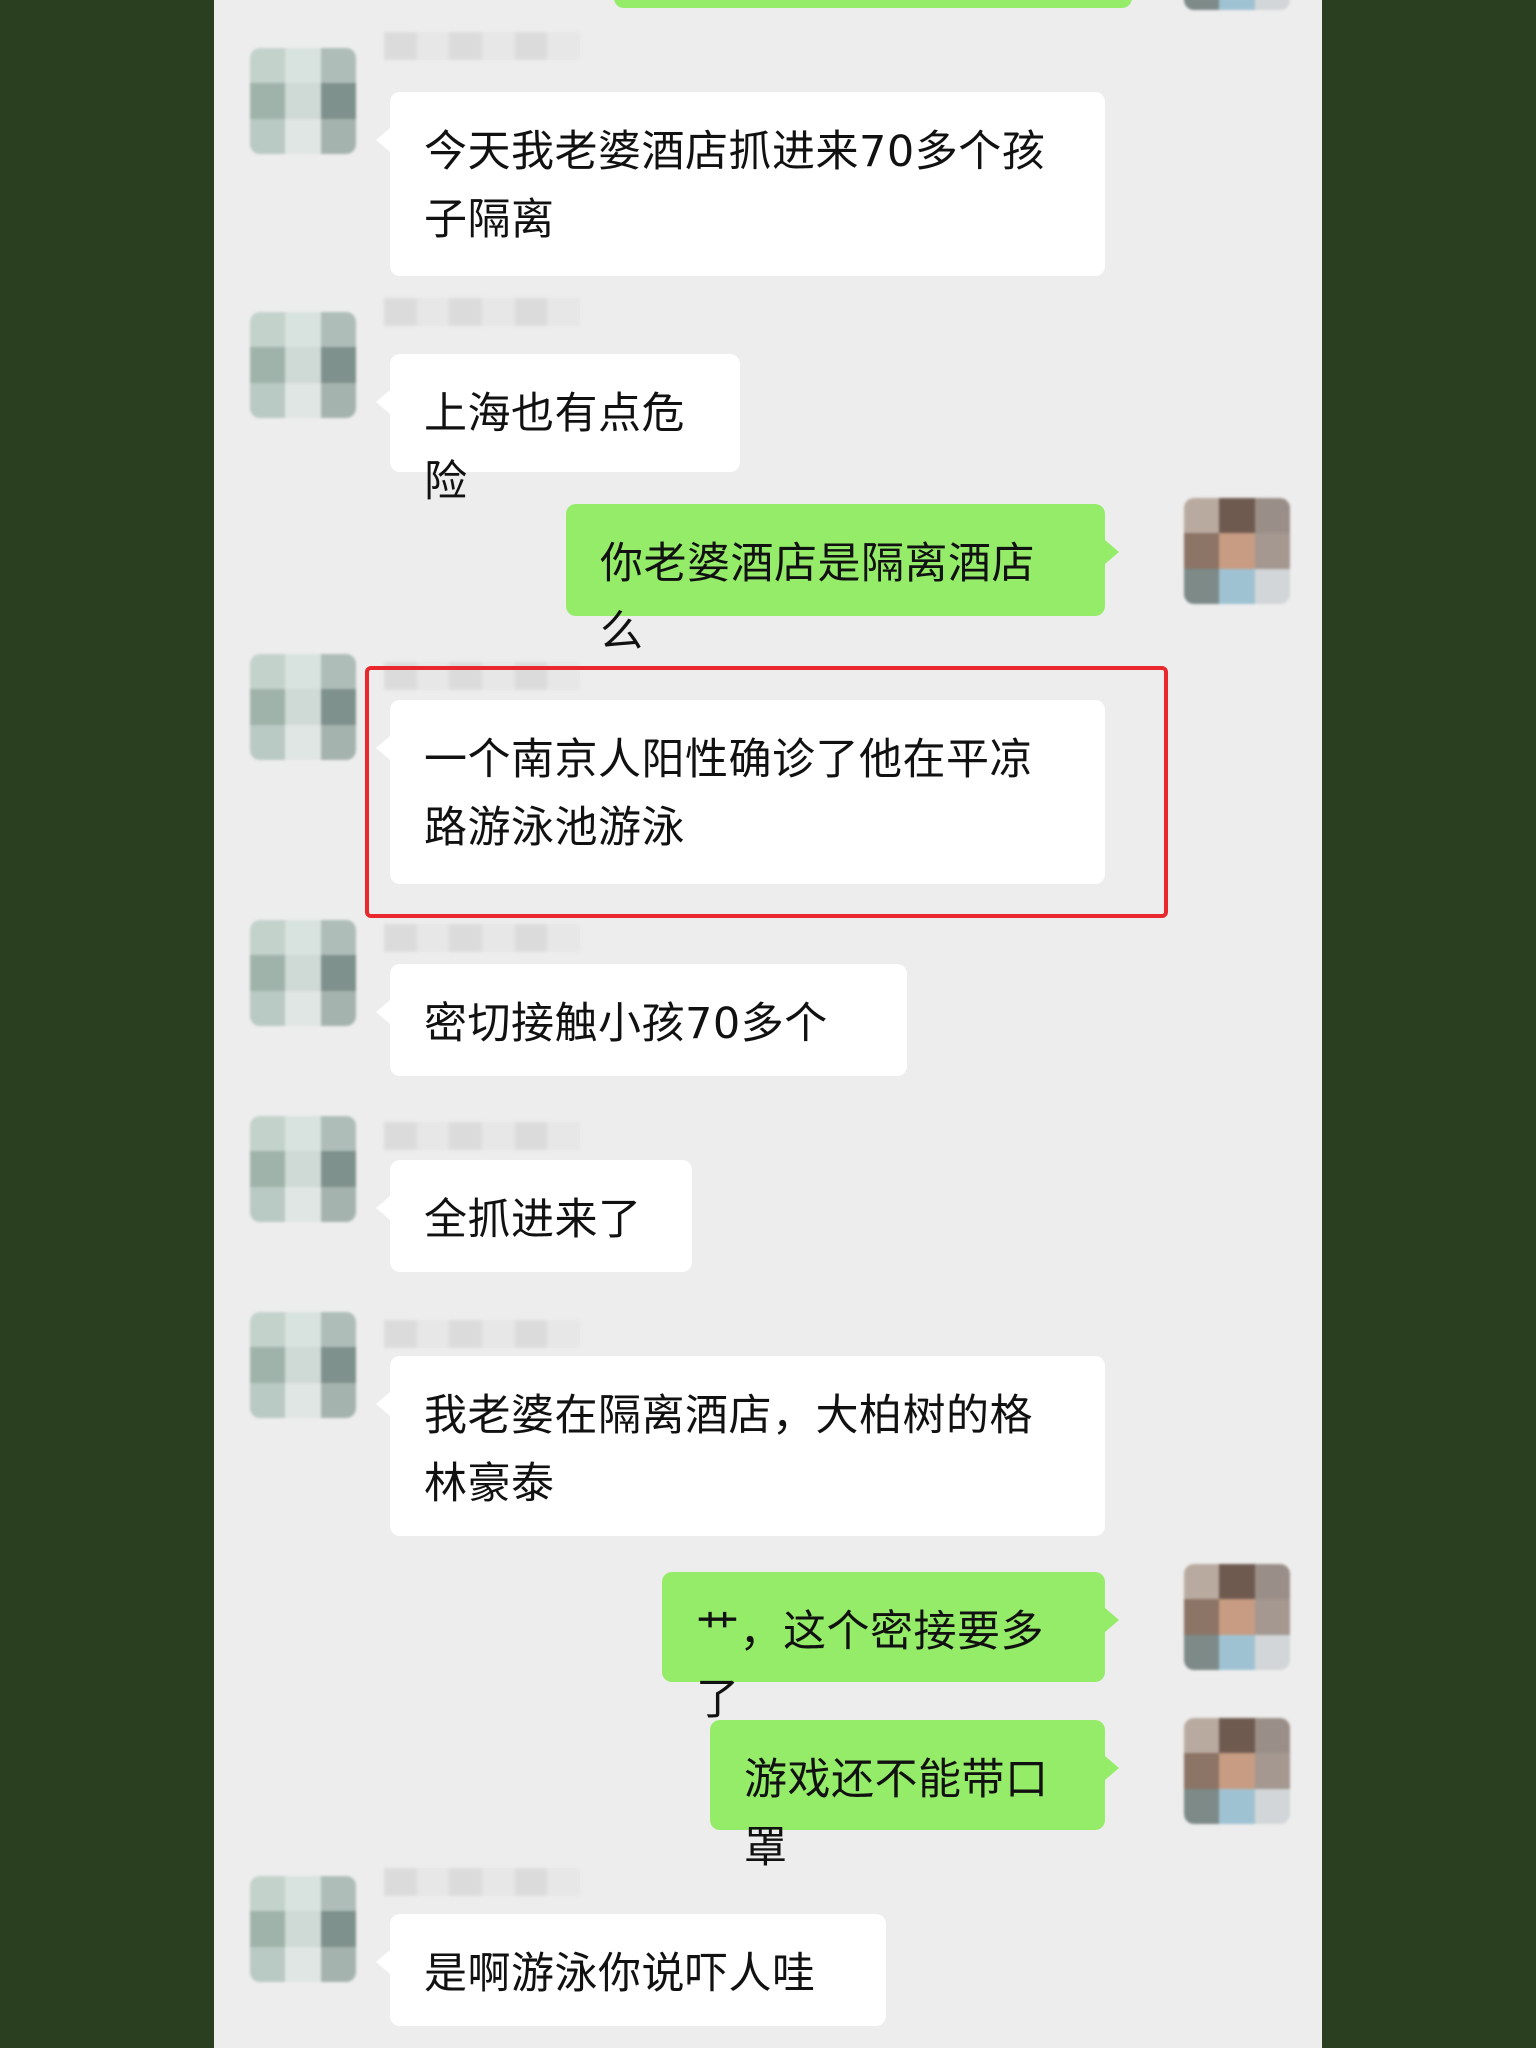  I want to click on message-text: 今天我老婆酒店抓进来70多个孩子隔离, so click(735, 186).